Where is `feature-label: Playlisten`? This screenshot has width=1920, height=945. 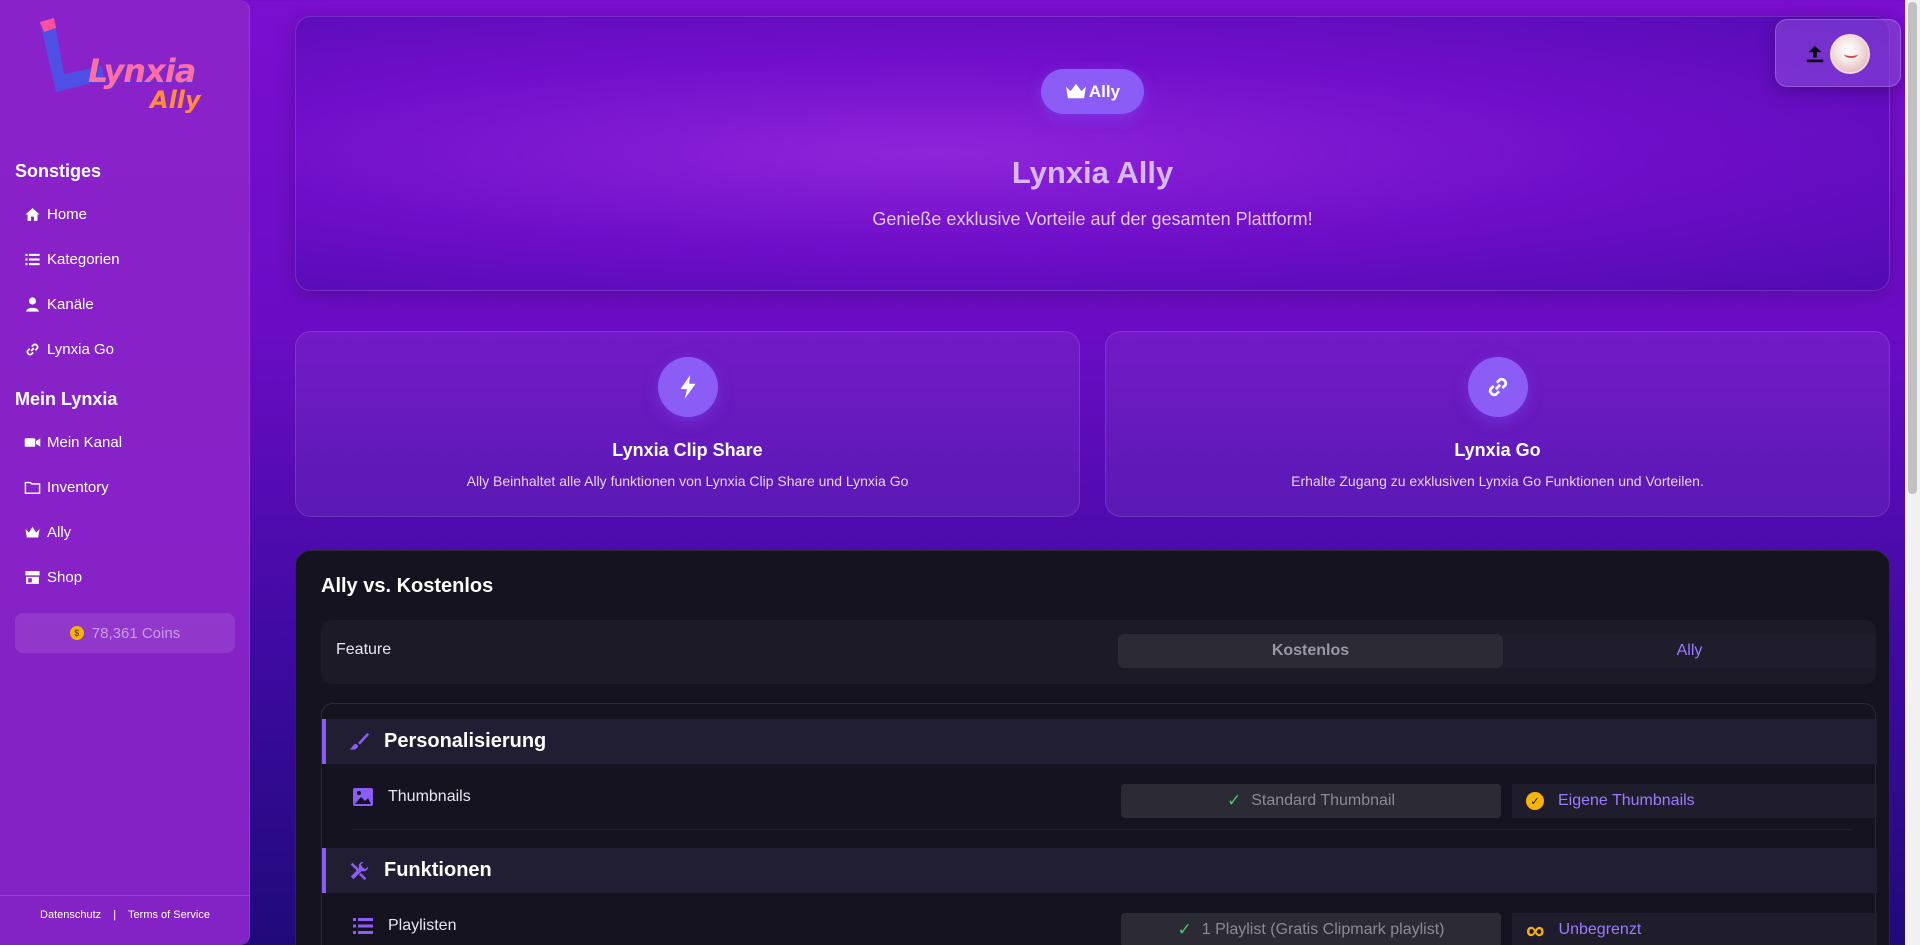 feature-label: Playlisten is located at coordinates (422, 925).